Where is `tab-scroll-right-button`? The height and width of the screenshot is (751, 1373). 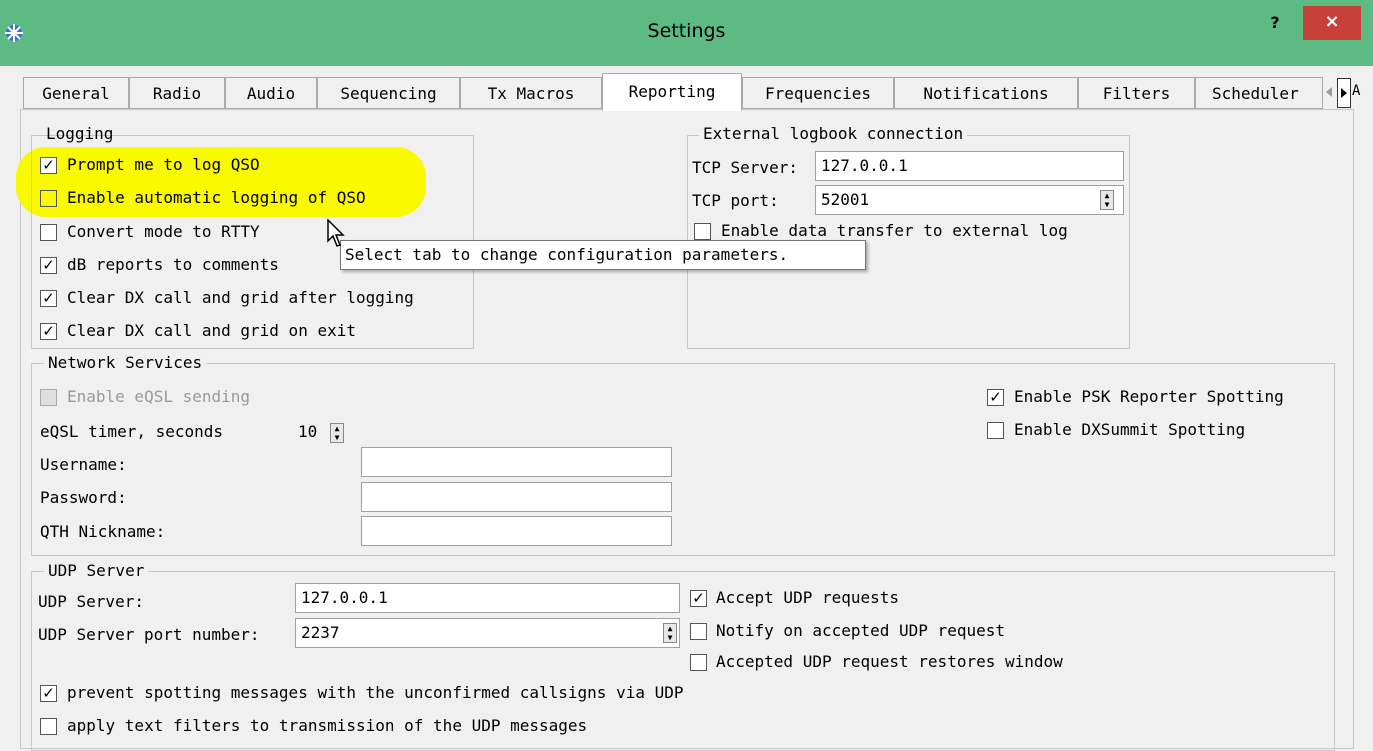
tab-scroll-right-button is located at coordinates (1344, 93).